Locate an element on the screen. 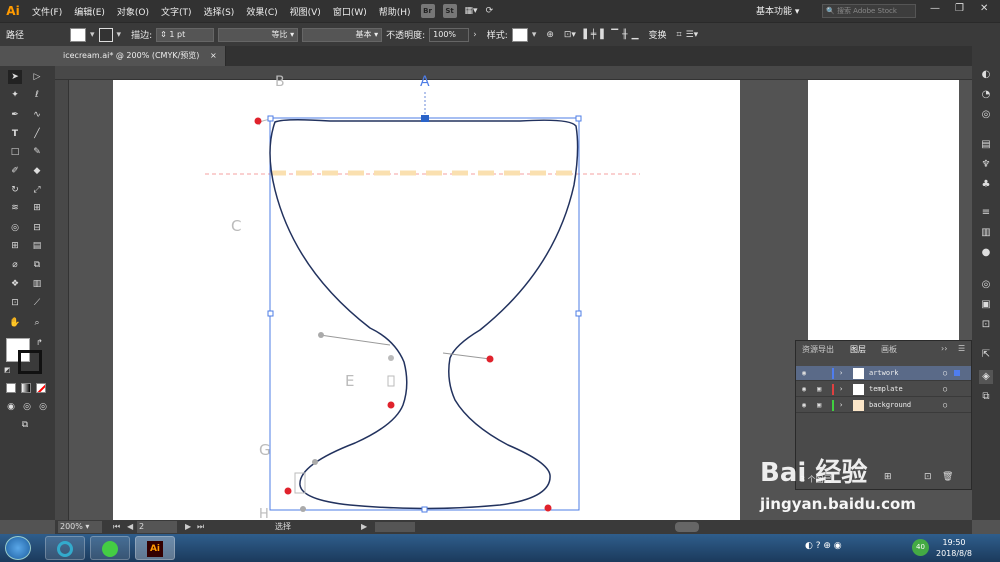  template-marker is located at coordinates (391, 381).